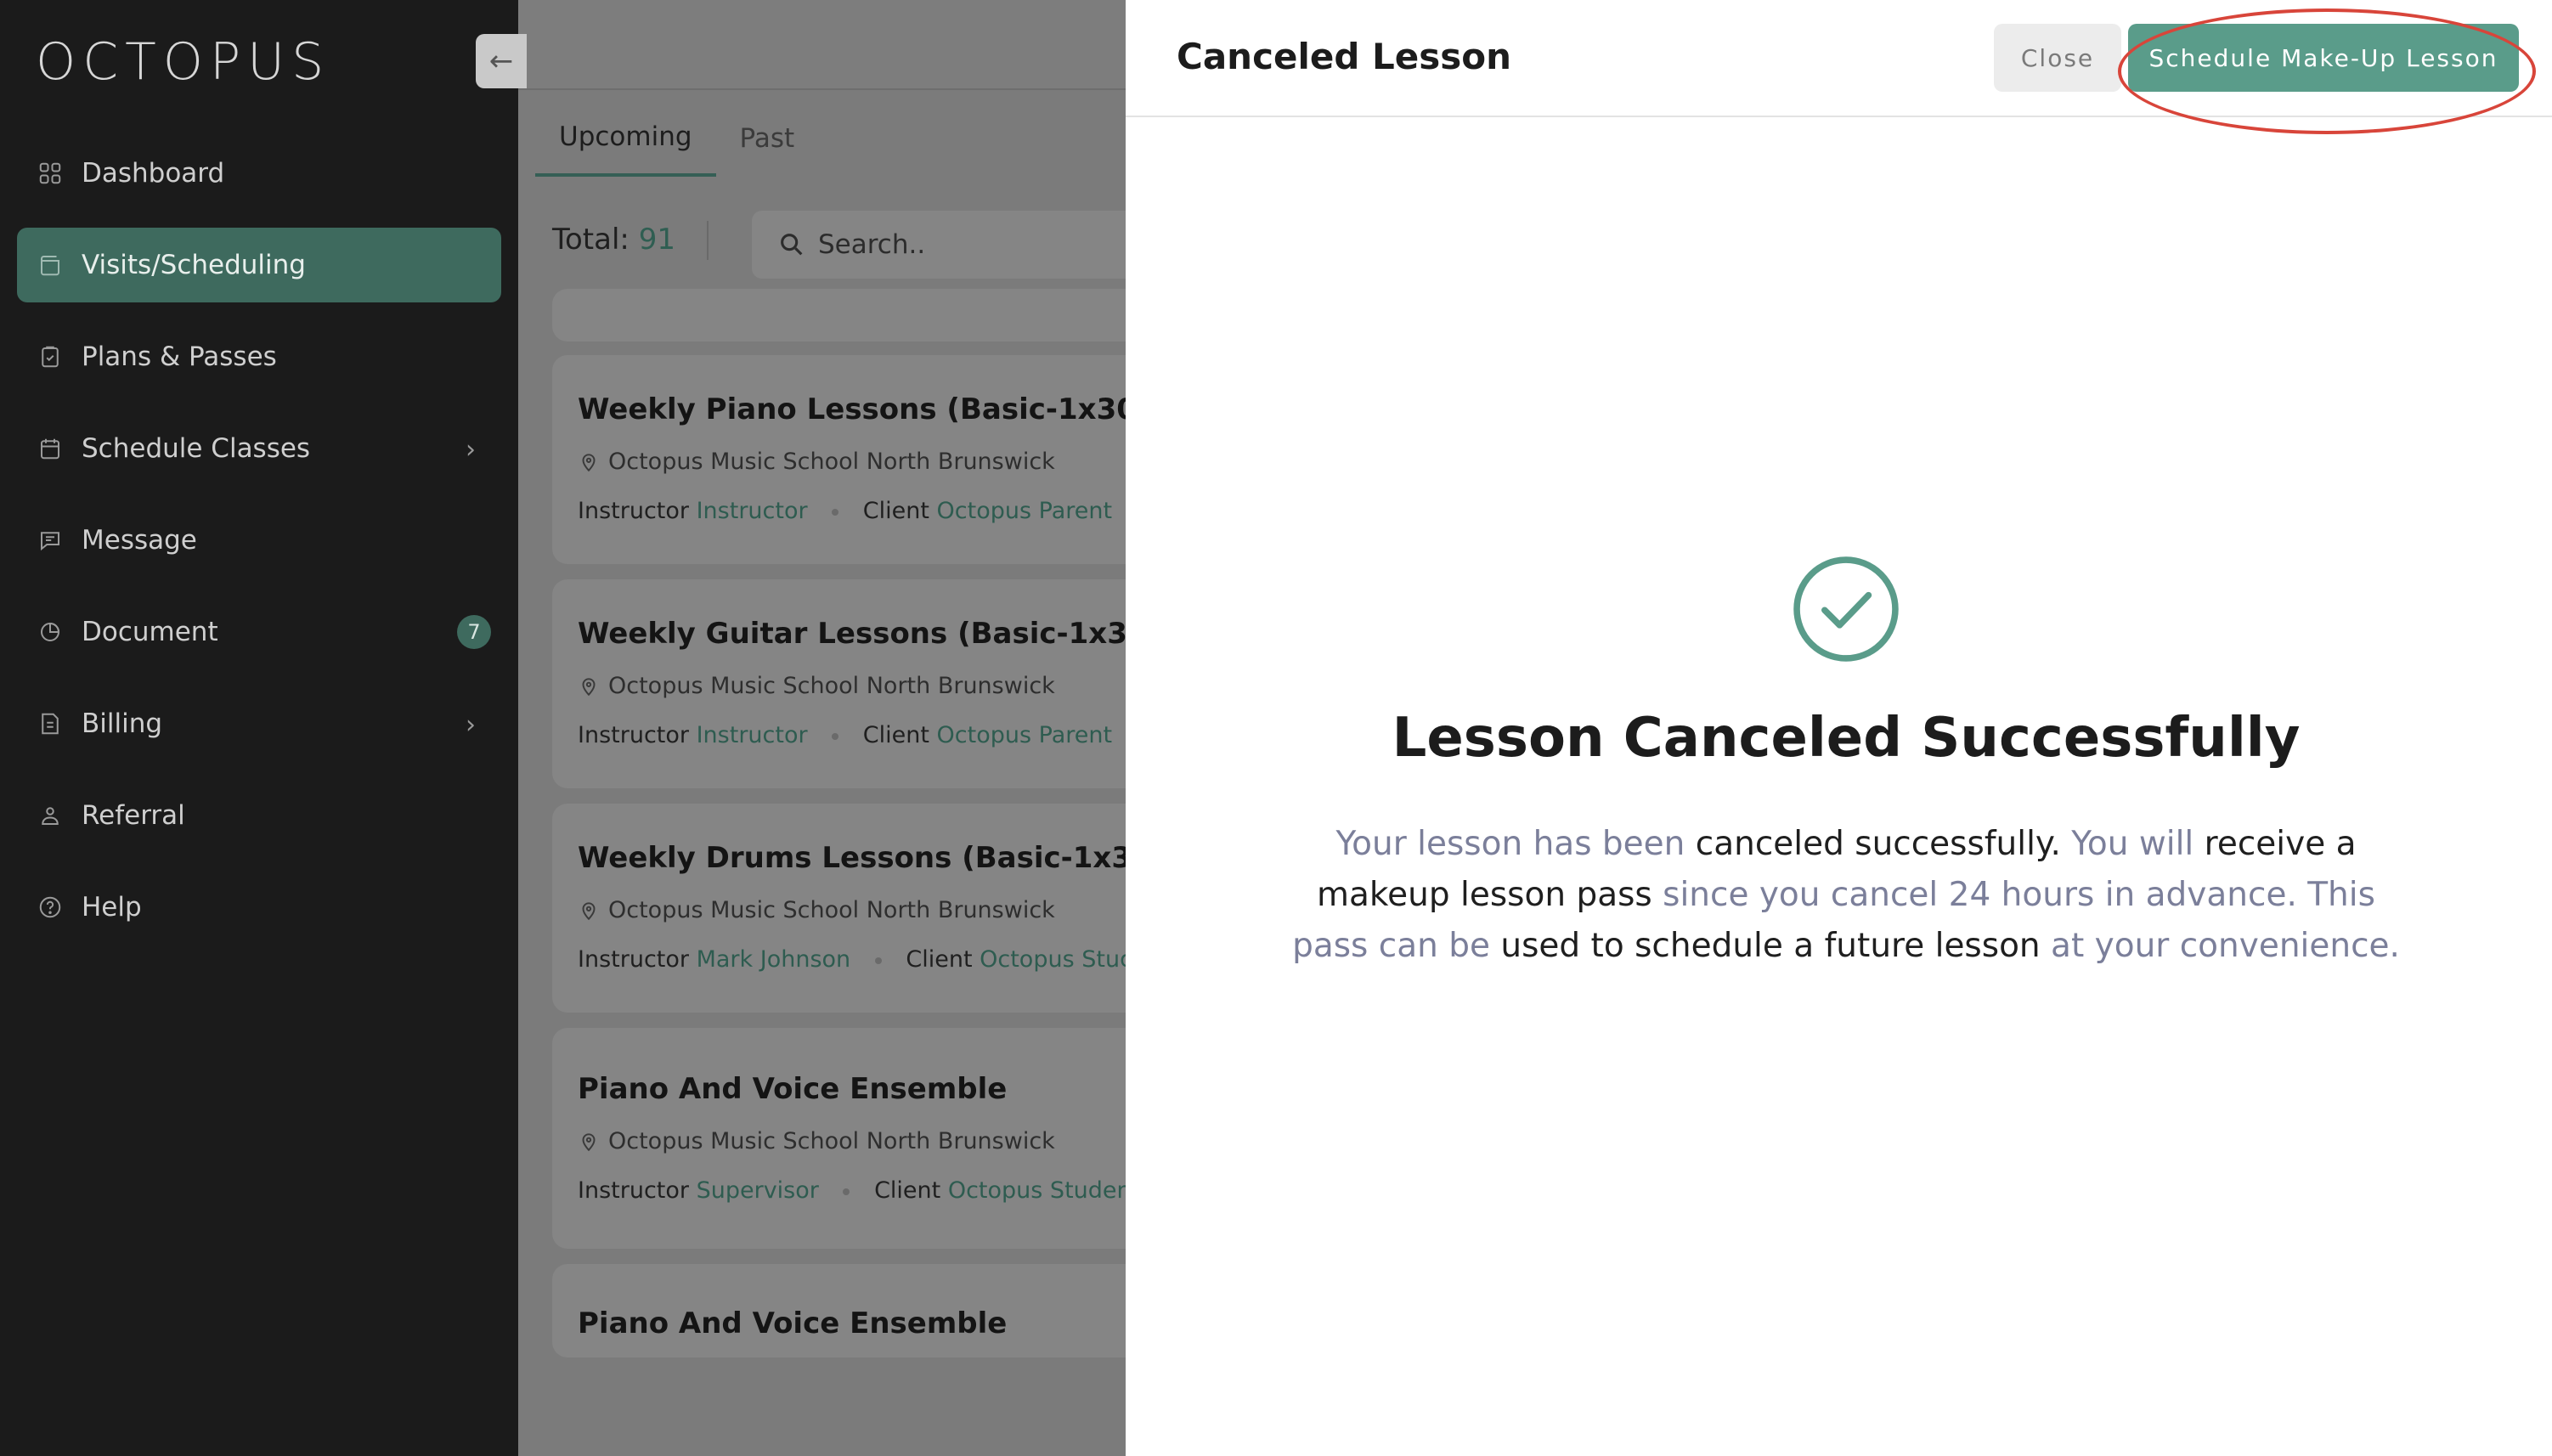  Describe the element at coordinates (1037, 1190) in the screenshot. I see `client-name: Octopus Student` at that location.